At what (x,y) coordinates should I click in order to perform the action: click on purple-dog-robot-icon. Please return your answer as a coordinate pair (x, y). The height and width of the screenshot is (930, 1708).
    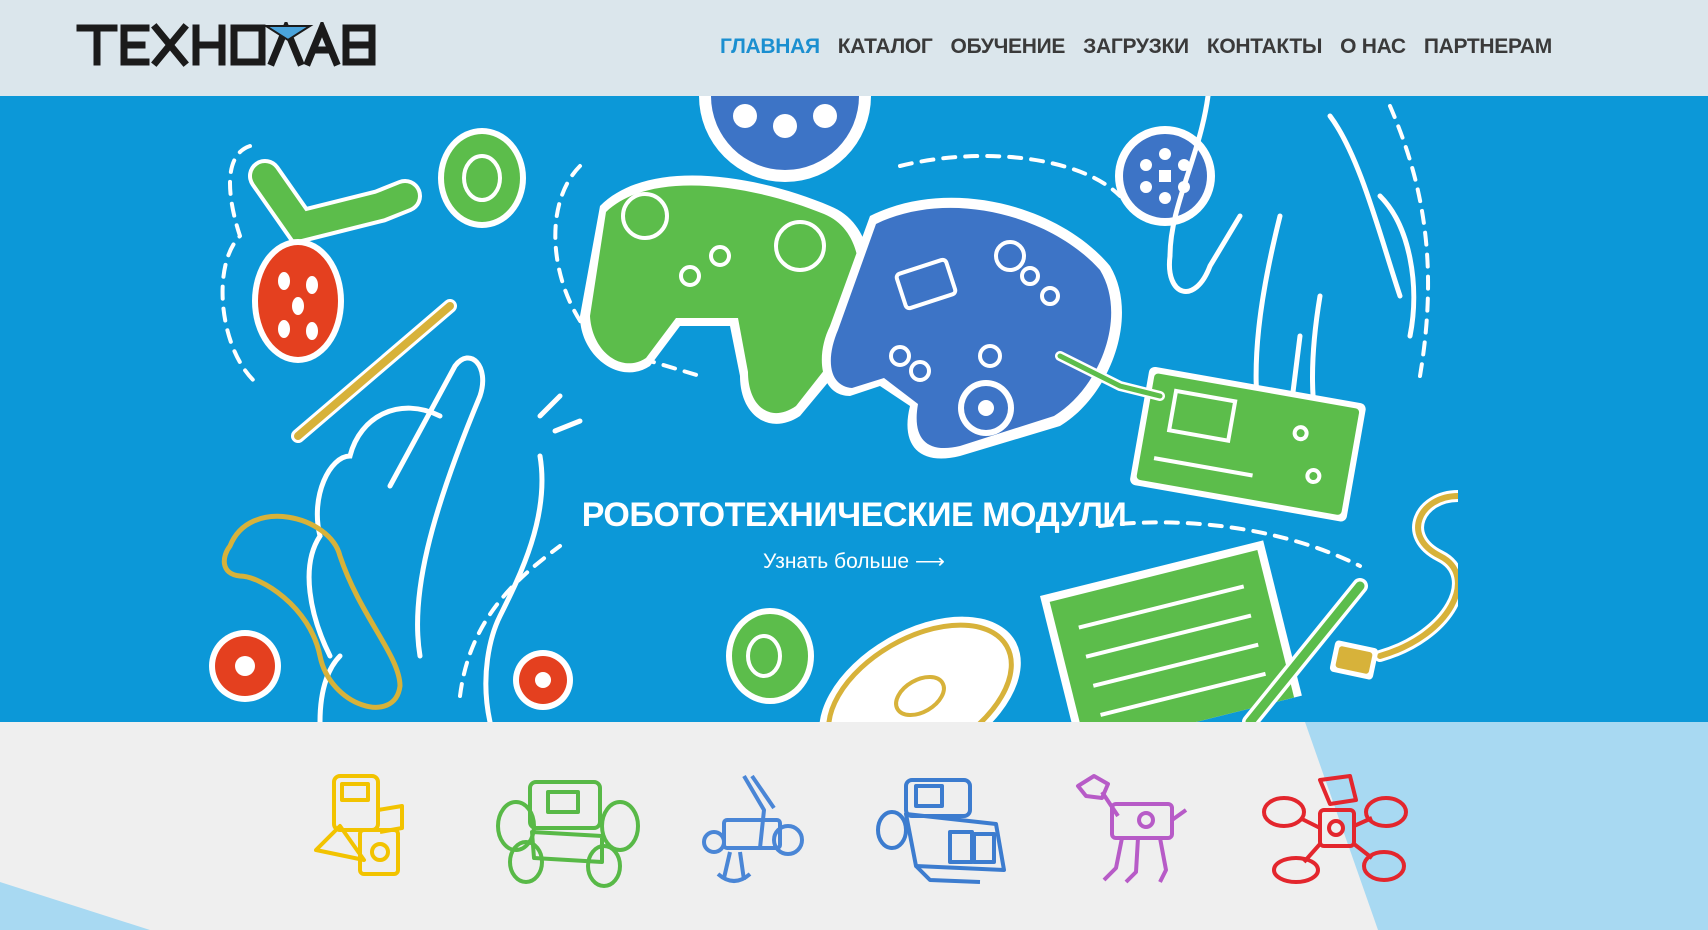
    Looking at the image, I should click on (1132, 829).